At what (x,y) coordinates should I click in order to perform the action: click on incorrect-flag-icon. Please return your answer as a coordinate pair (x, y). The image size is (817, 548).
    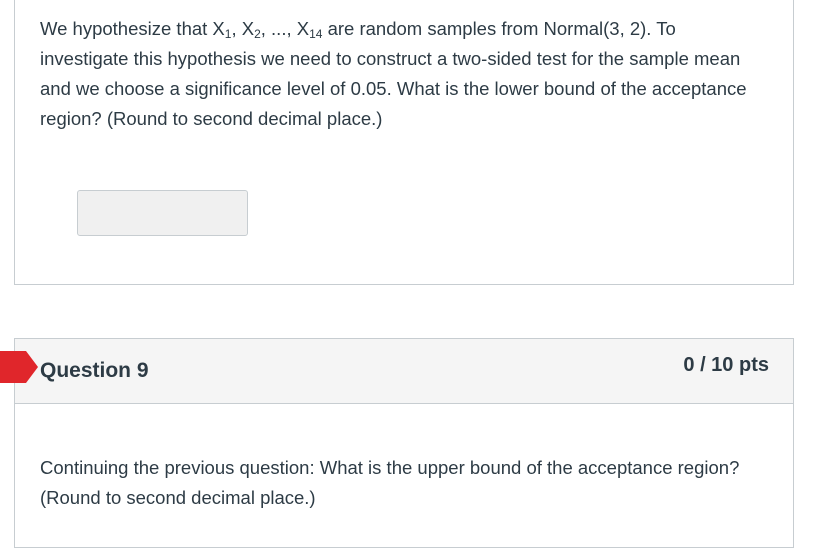
    Looking at the image, I should click on (19, 367).